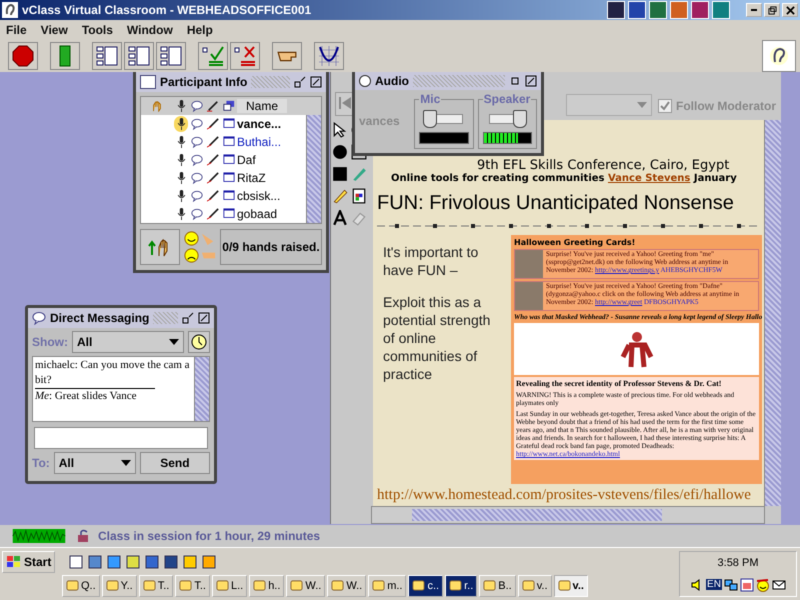 The width and height of the screenshot is (800, 600). What do you see at coordinates (199, 30) in the screenshot?
I see `menu-item: Help` at bounding box center [199, 30].